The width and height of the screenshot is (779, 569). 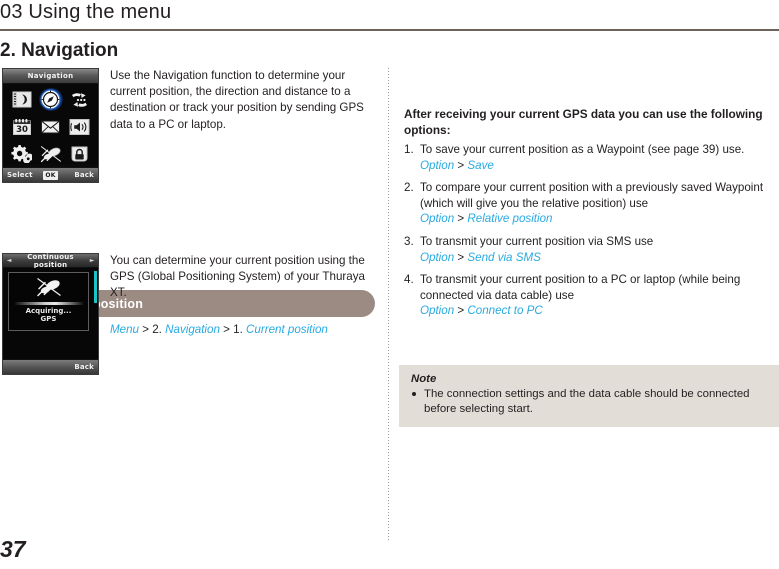 What do you see at coordinates (22, 153) in the screenshot?
I see `settings-icon` at bounding box center [22, 153].